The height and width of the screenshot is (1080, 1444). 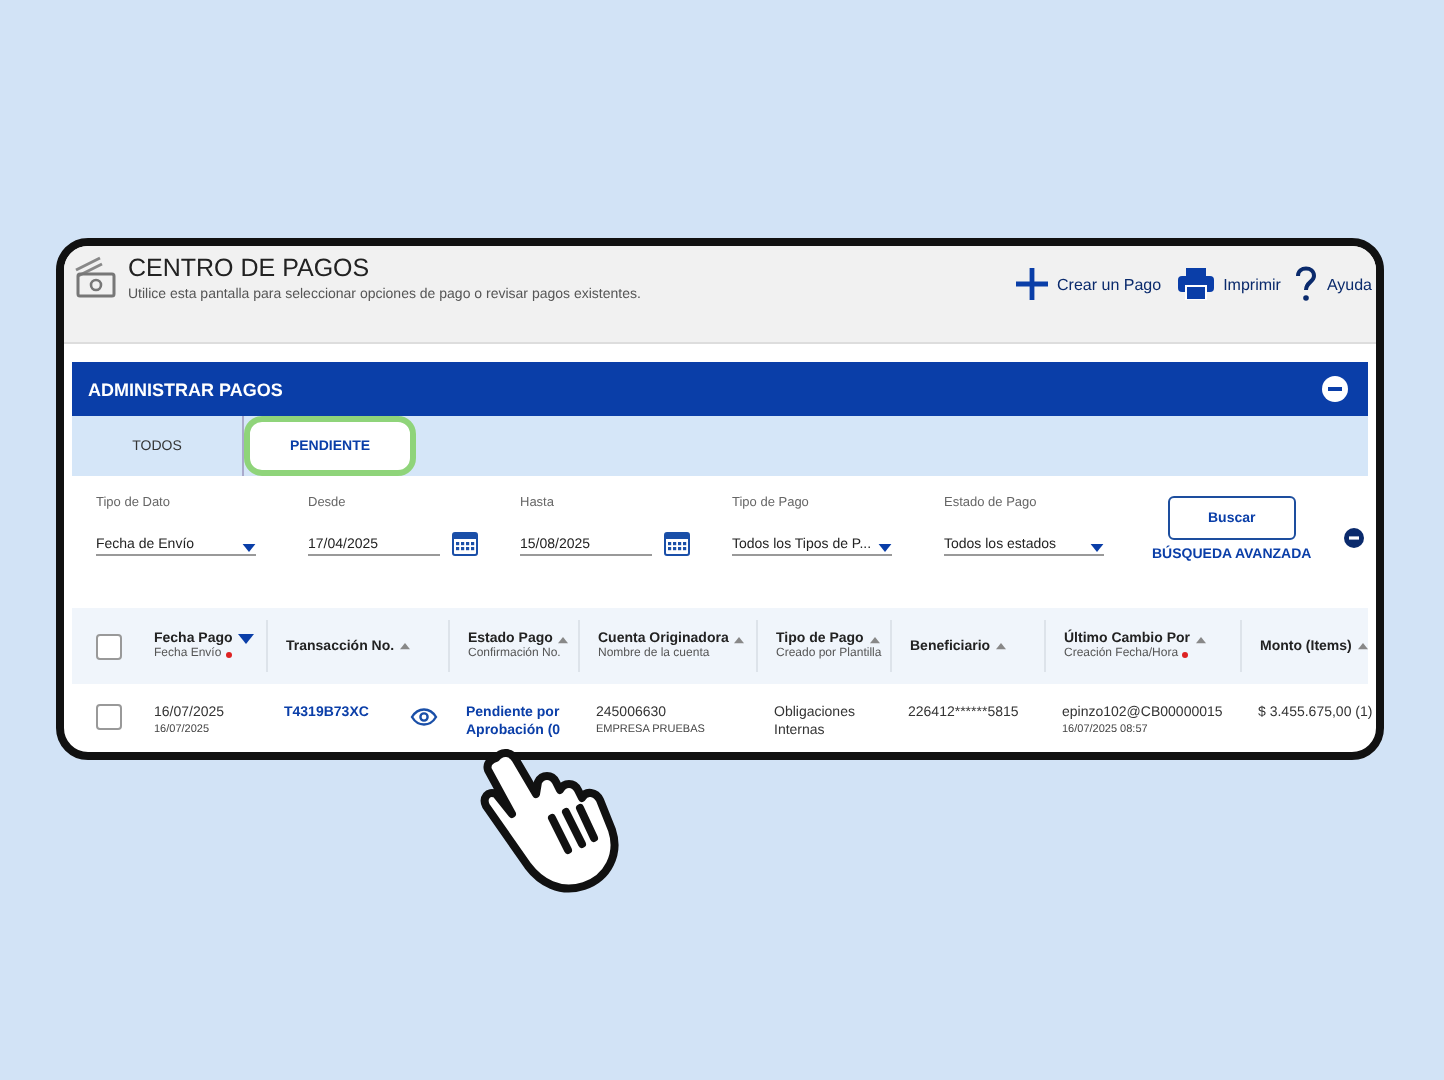 I want to click on create-link: Crear un Pago, so click(x=1088, y=284).